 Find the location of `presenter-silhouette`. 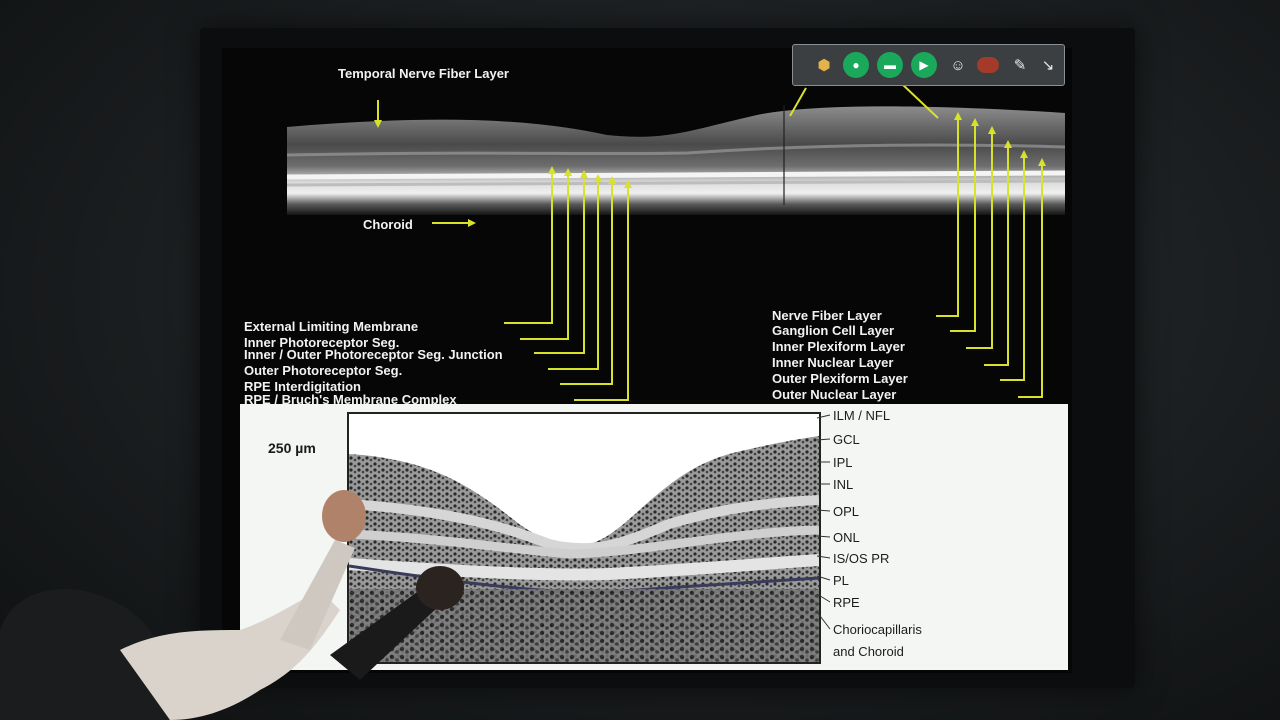

presenter-silhouette is located at coordinates (232, 605).